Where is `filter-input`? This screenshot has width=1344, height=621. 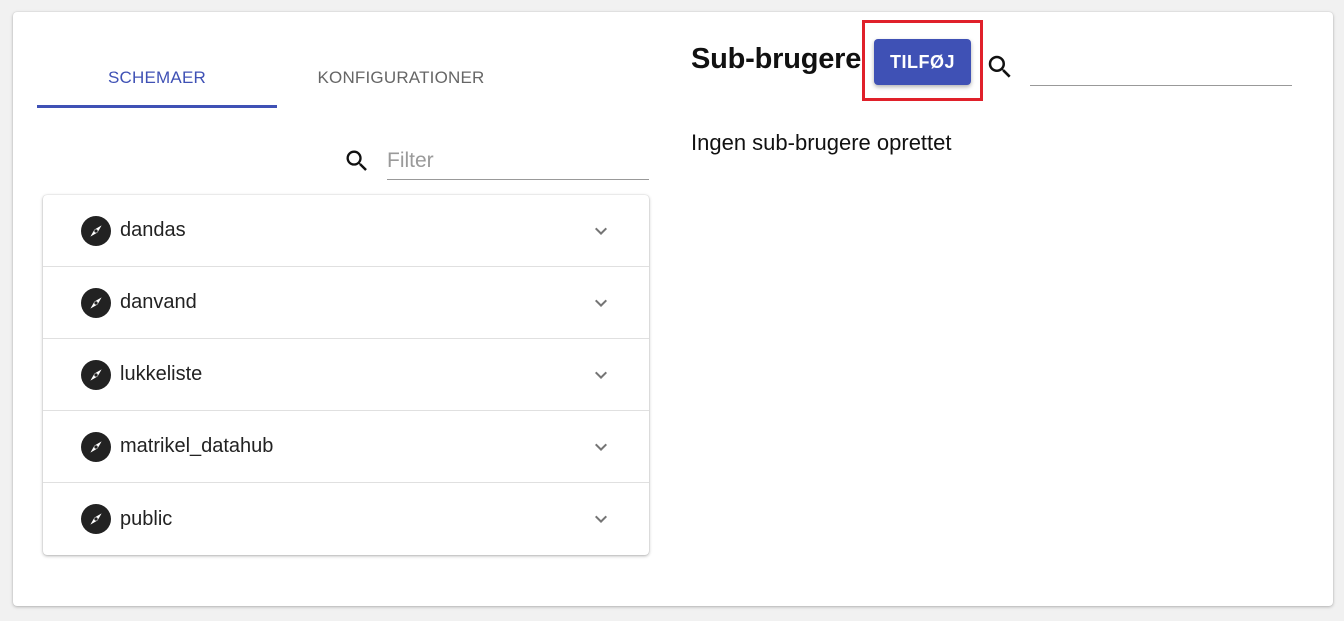
filter-input is located at coordinates (518, 160).